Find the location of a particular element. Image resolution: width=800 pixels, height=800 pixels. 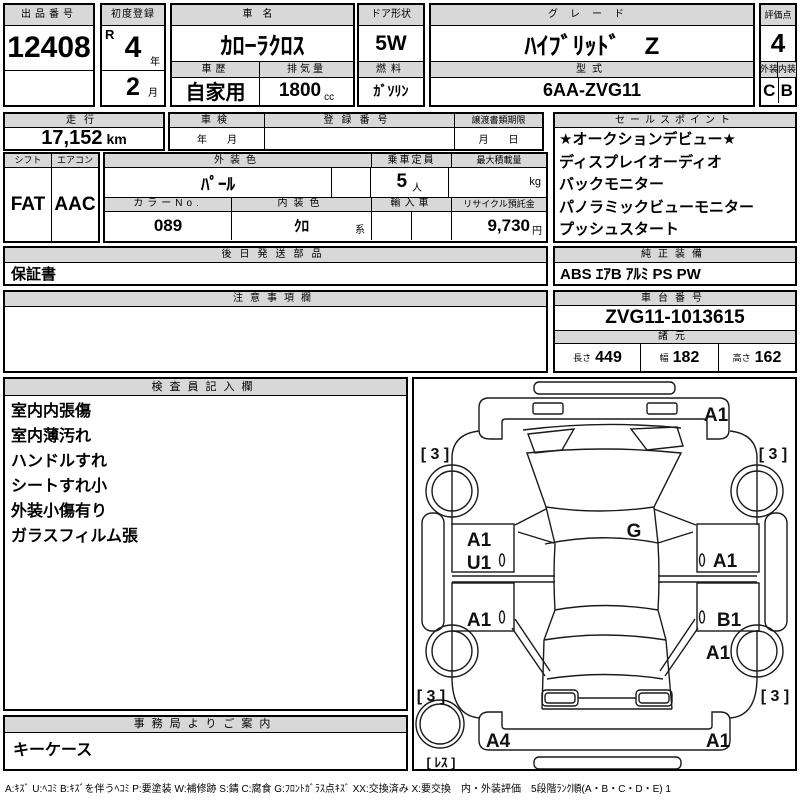

import-car-label: 輸入車 is located at coordinates (412, 204).